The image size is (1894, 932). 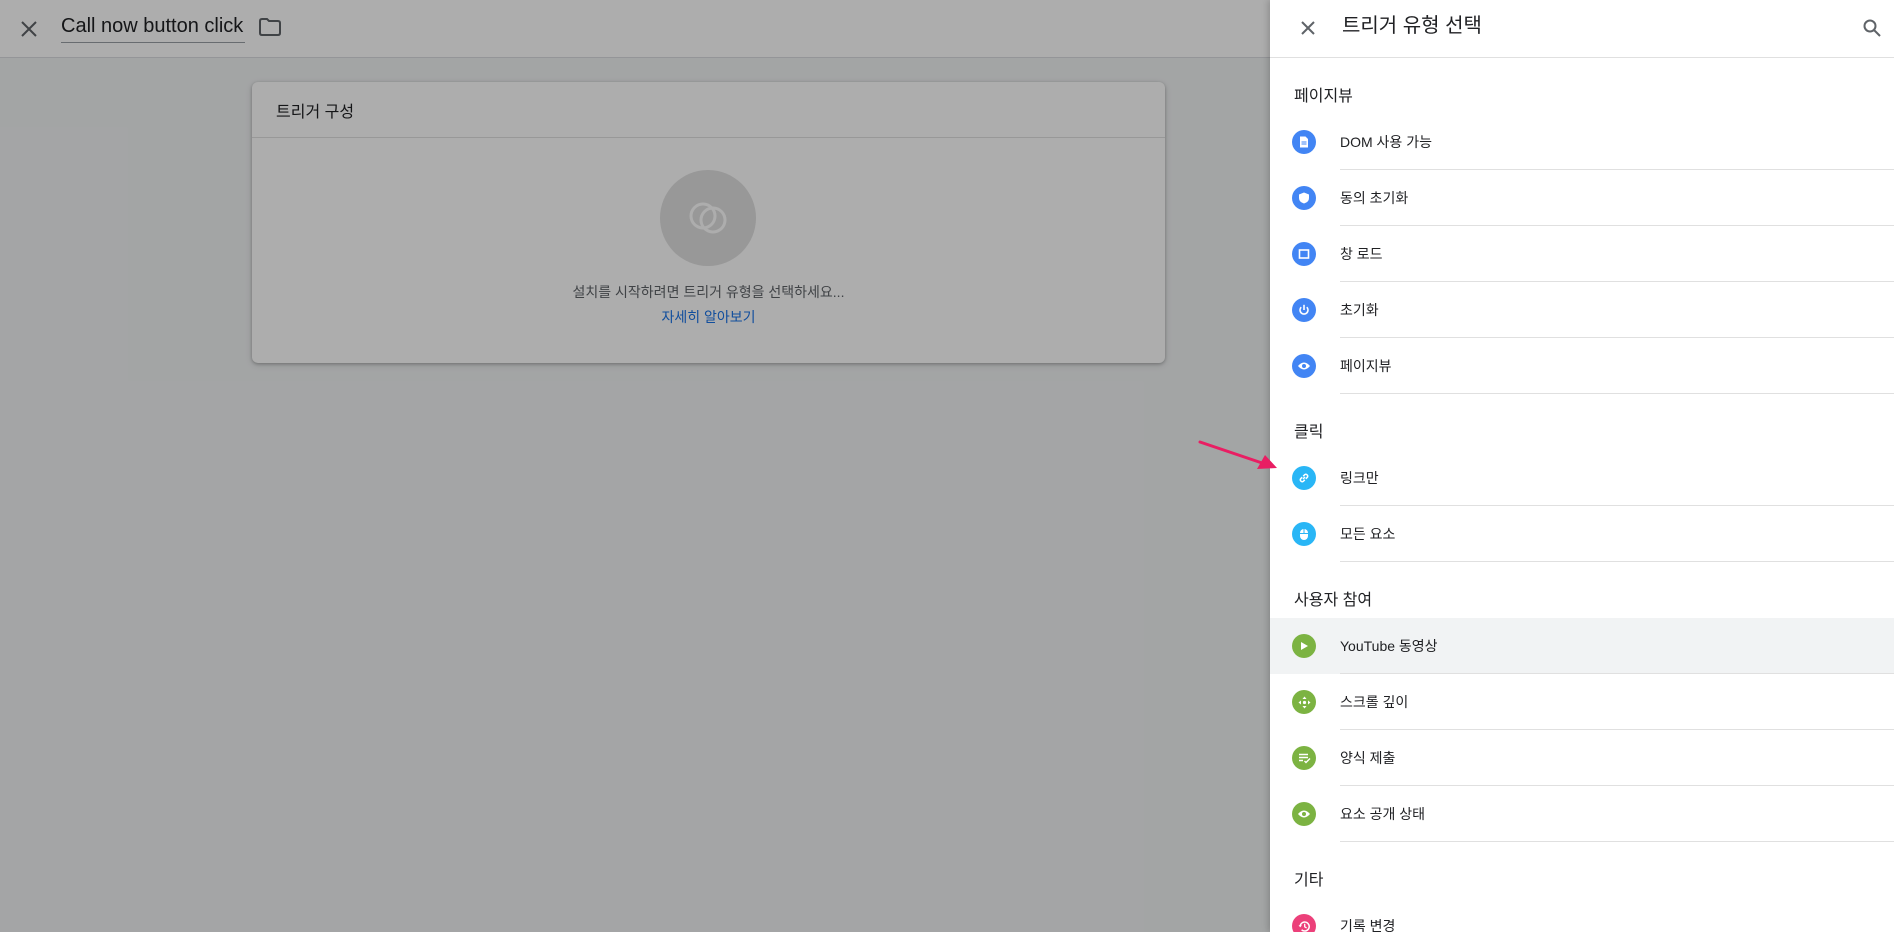 I want to click on annotation-arrow-icon, so click(x=1237, y=454).